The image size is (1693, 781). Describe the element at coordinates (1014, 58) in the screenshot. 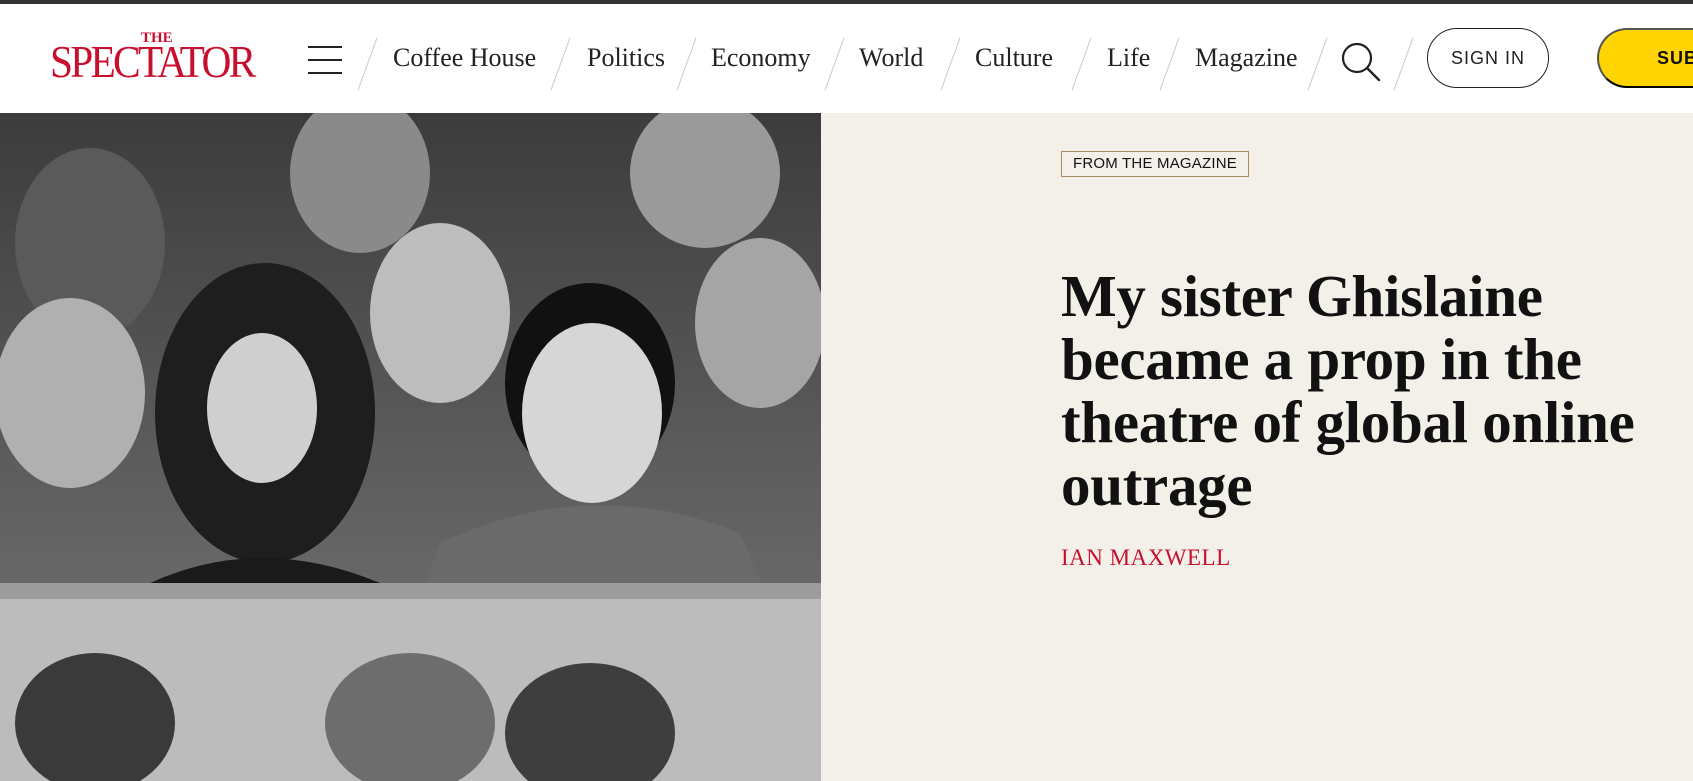

I see `nav-link-culture: Culture` at that location.